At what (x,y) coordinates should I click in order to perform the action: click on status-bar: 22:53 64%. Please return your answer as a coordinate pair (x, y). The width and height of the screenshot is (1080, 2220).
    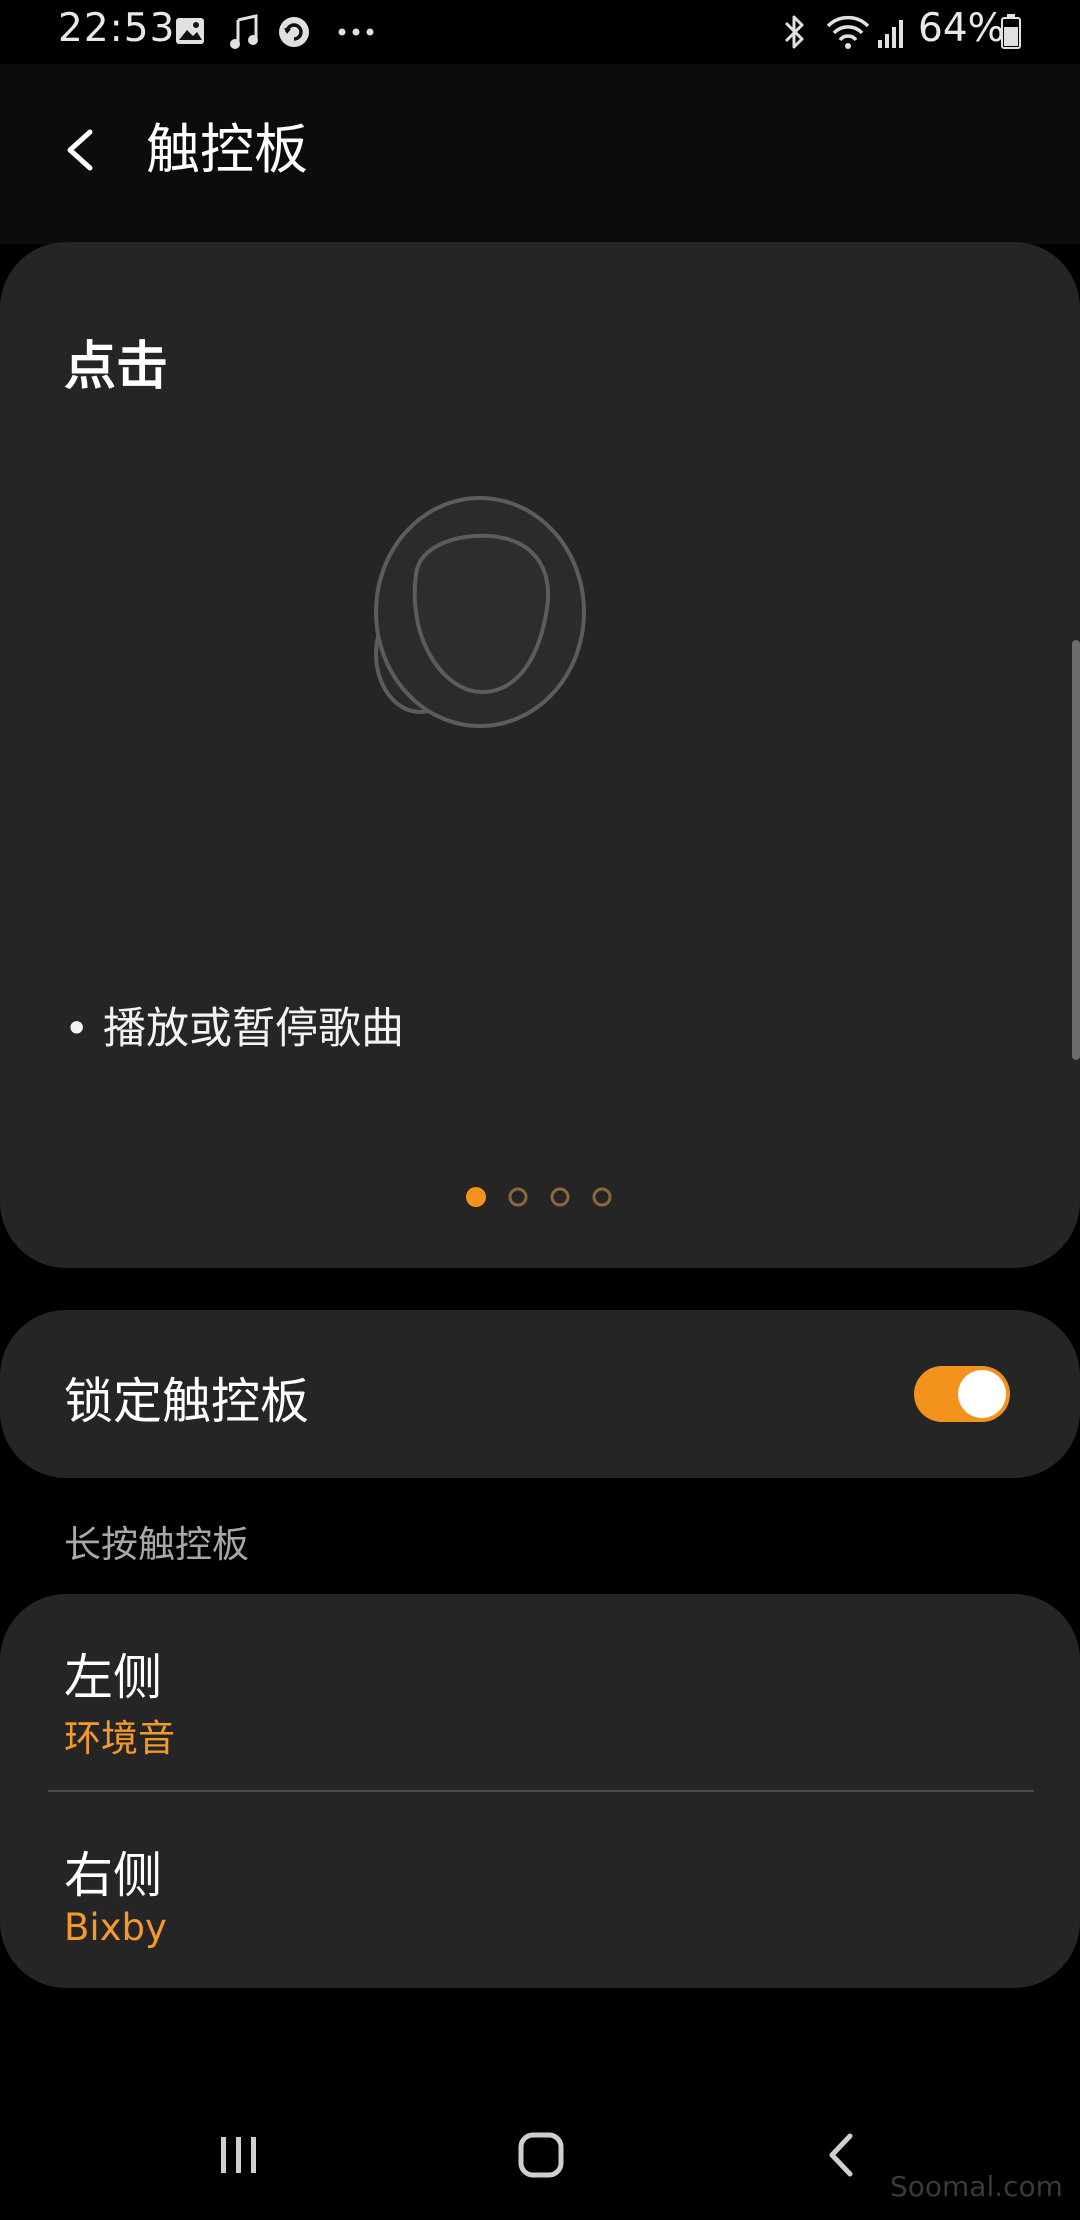
    Looking at the image, I should click on (540, 32).